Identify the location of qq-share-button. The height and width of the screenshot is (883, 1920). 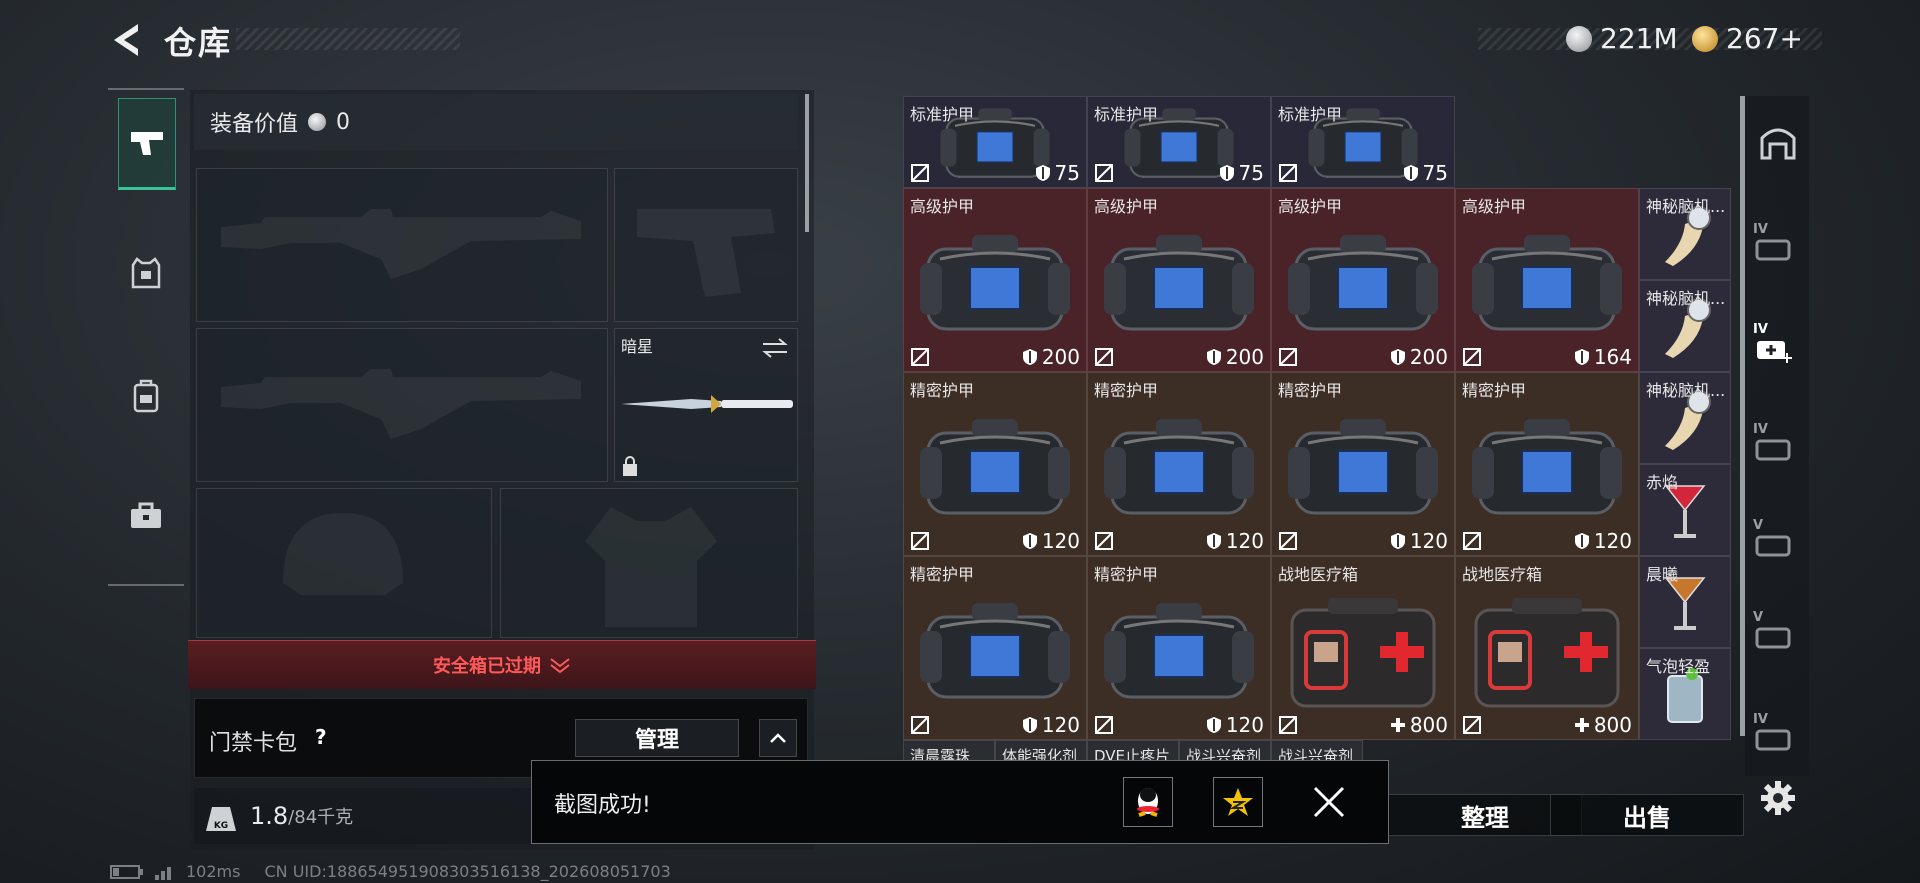
(1148, 802).